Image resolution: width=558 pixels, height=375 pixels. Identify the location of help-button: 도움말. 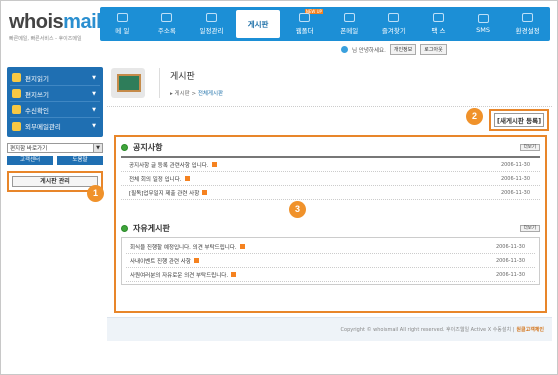
(80, 160).